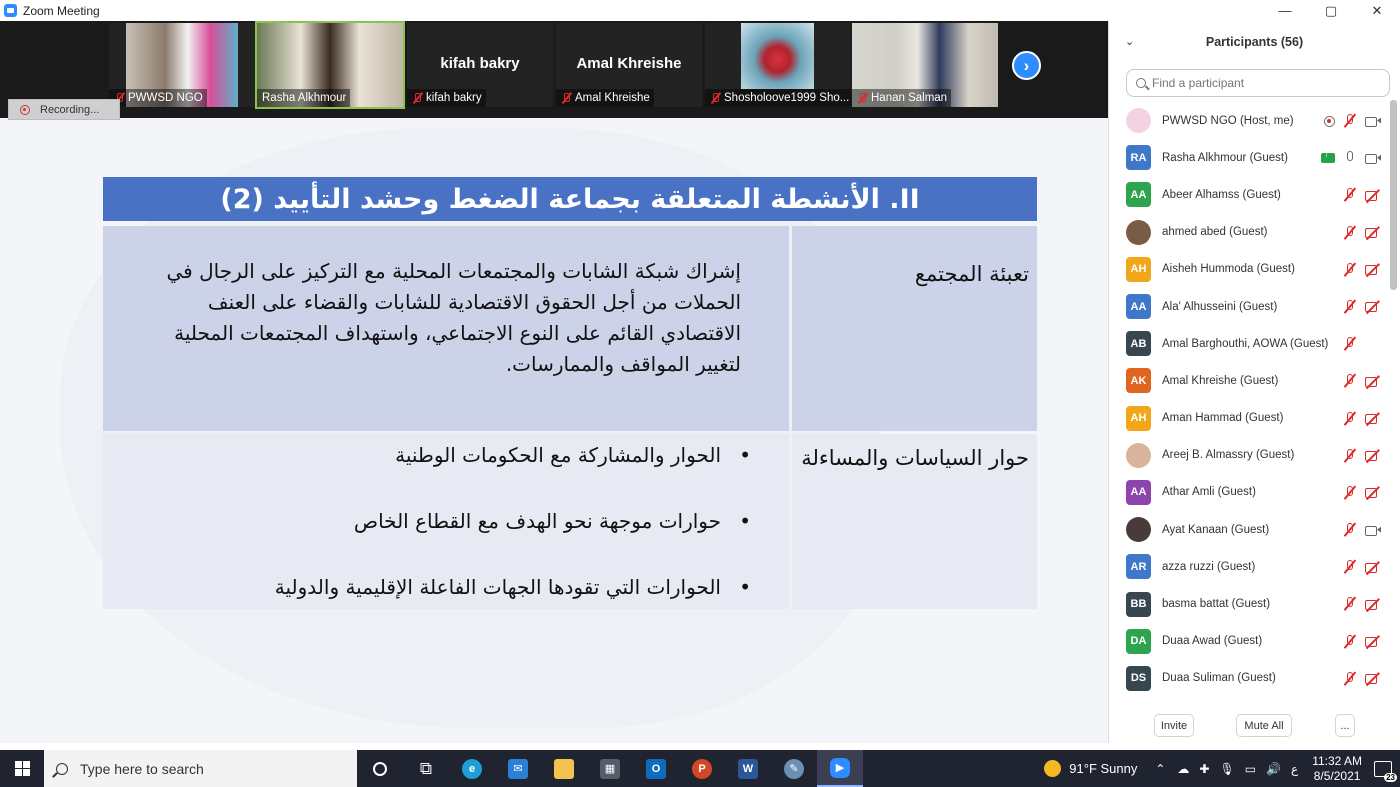  What do you see at coordinates (1249, 418) in the screenshot?
I see `participant-row: AH Aman Hammad (Guest)` at bounding box center [1249, 418].